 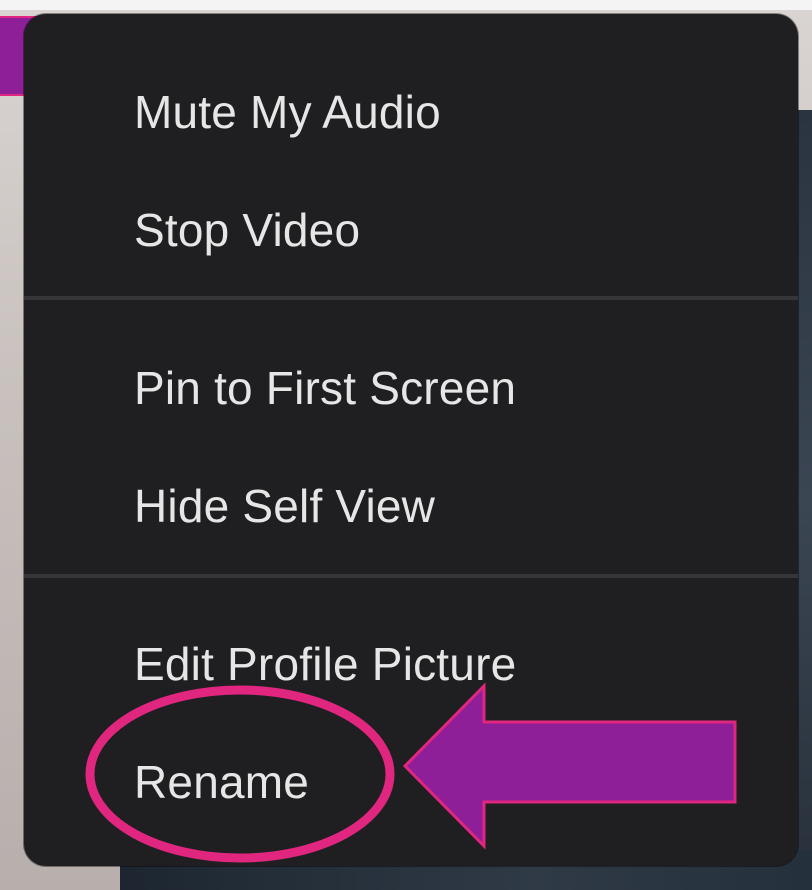 I want to click on menu-item-hide-self-view: Hide Self View, so click(x=284, y=506).